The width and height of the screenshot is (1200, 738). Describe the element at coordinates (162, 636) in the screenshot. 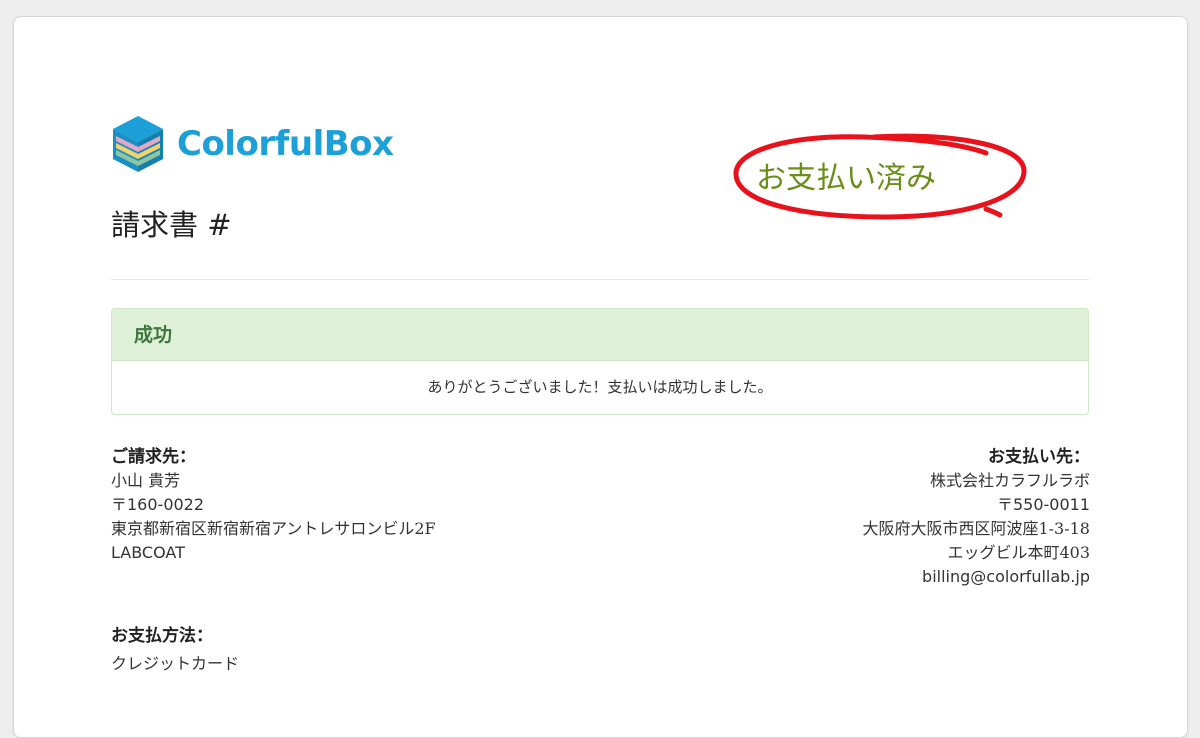

I see `payment-method-heading: お支払方法：` at that location.